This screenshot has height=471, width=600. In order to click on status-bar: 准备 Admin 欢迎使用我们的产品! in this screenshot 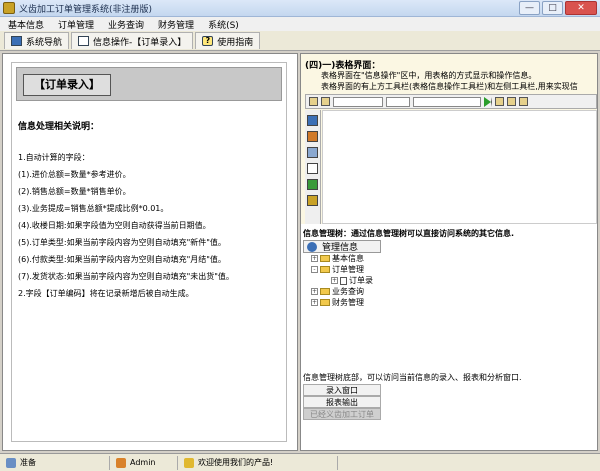, I will do `click(300, 462)`.